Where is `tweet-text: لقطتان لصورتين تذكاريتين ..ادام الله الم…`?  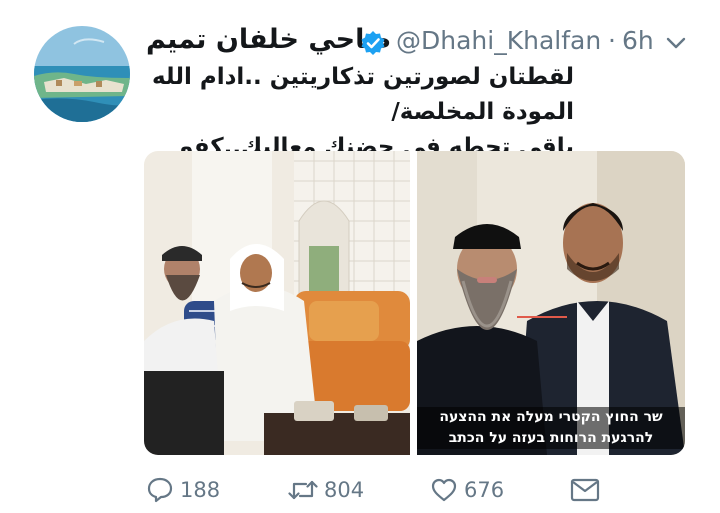
tweet-text: لقطتان لصورتين تذكاريتين ..ادام الله الم… is located at coordinates (359, 112).